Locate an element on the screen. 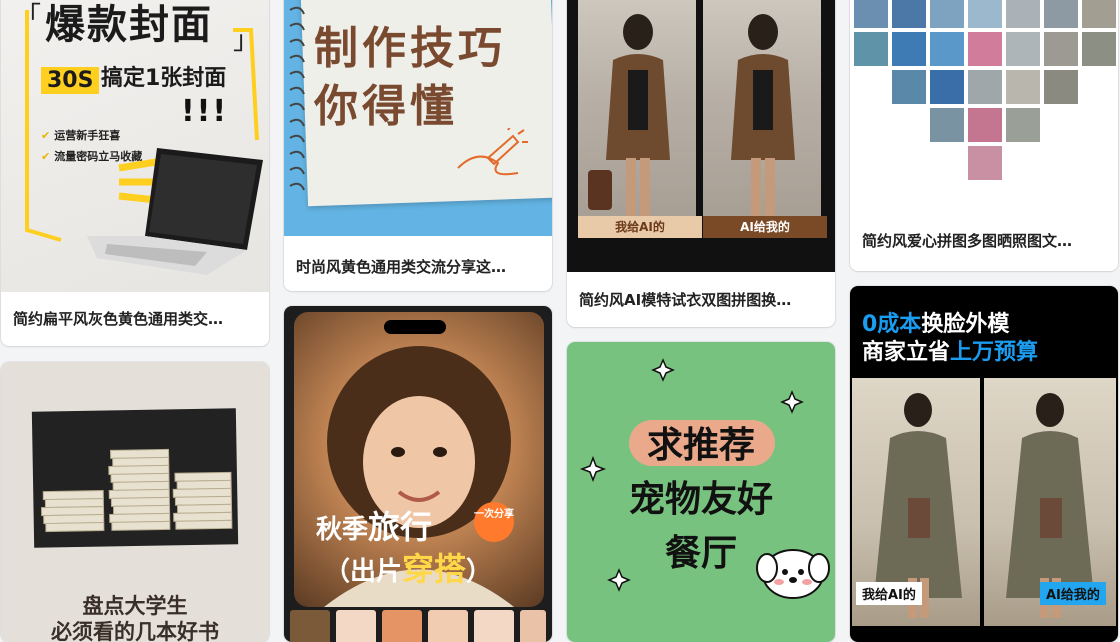 The height and width of the screenshot is (642, 1120). cover-text-travel: 旅行 is located at coordinates (400, 527).